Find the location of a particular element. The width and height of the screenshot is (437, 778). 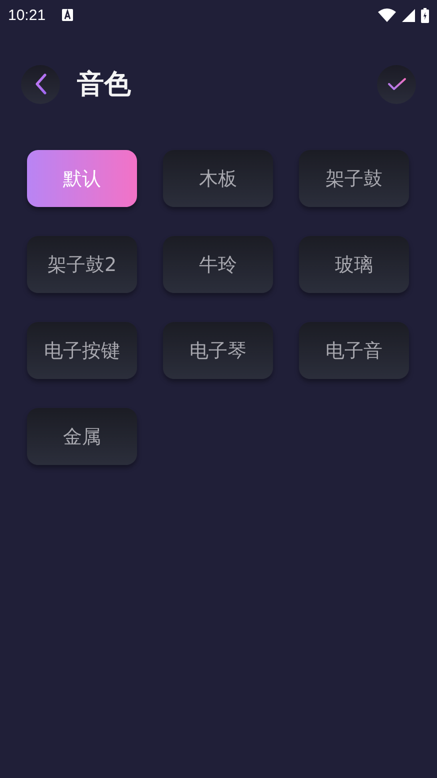

chevron-left-icon is located at coordinates (41, 84).